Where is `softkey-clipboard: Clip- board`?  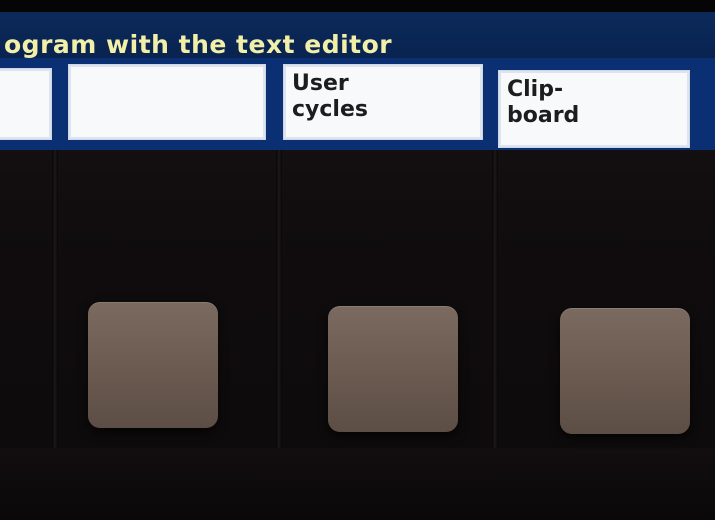
softkey-clipboard: Clip- board is located at coordinates (594, 109).